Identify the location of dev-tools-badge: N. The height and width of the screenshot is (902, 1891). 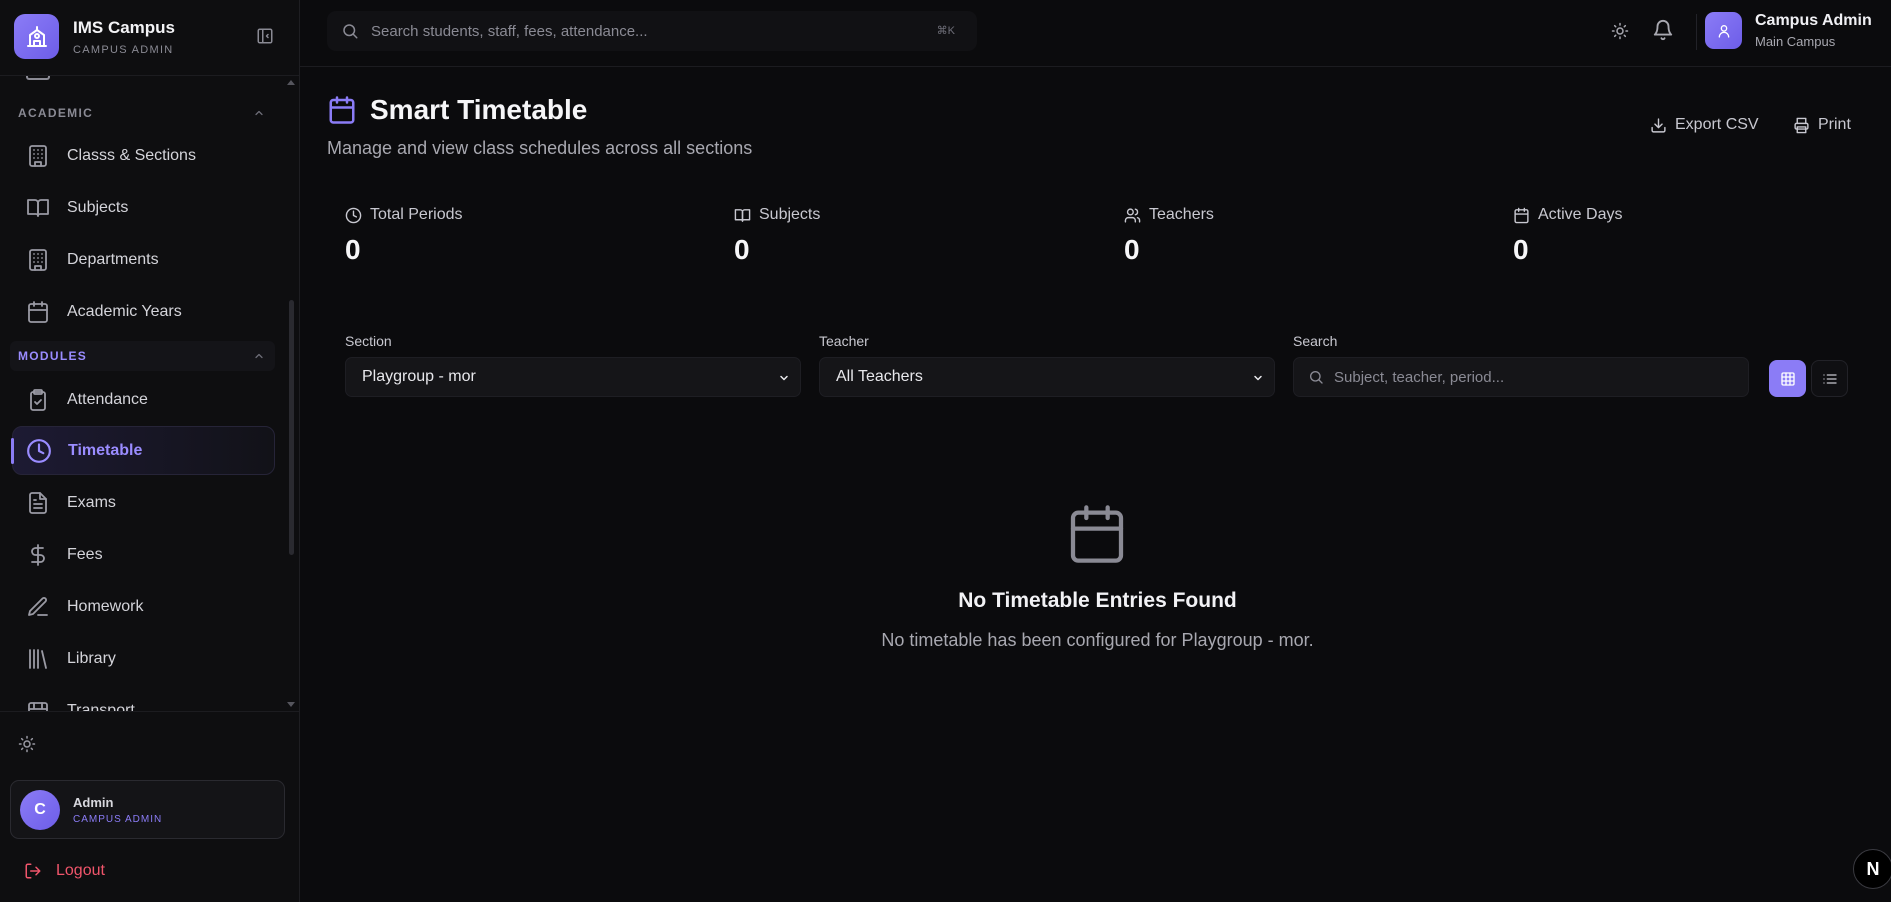
(1872, 869).